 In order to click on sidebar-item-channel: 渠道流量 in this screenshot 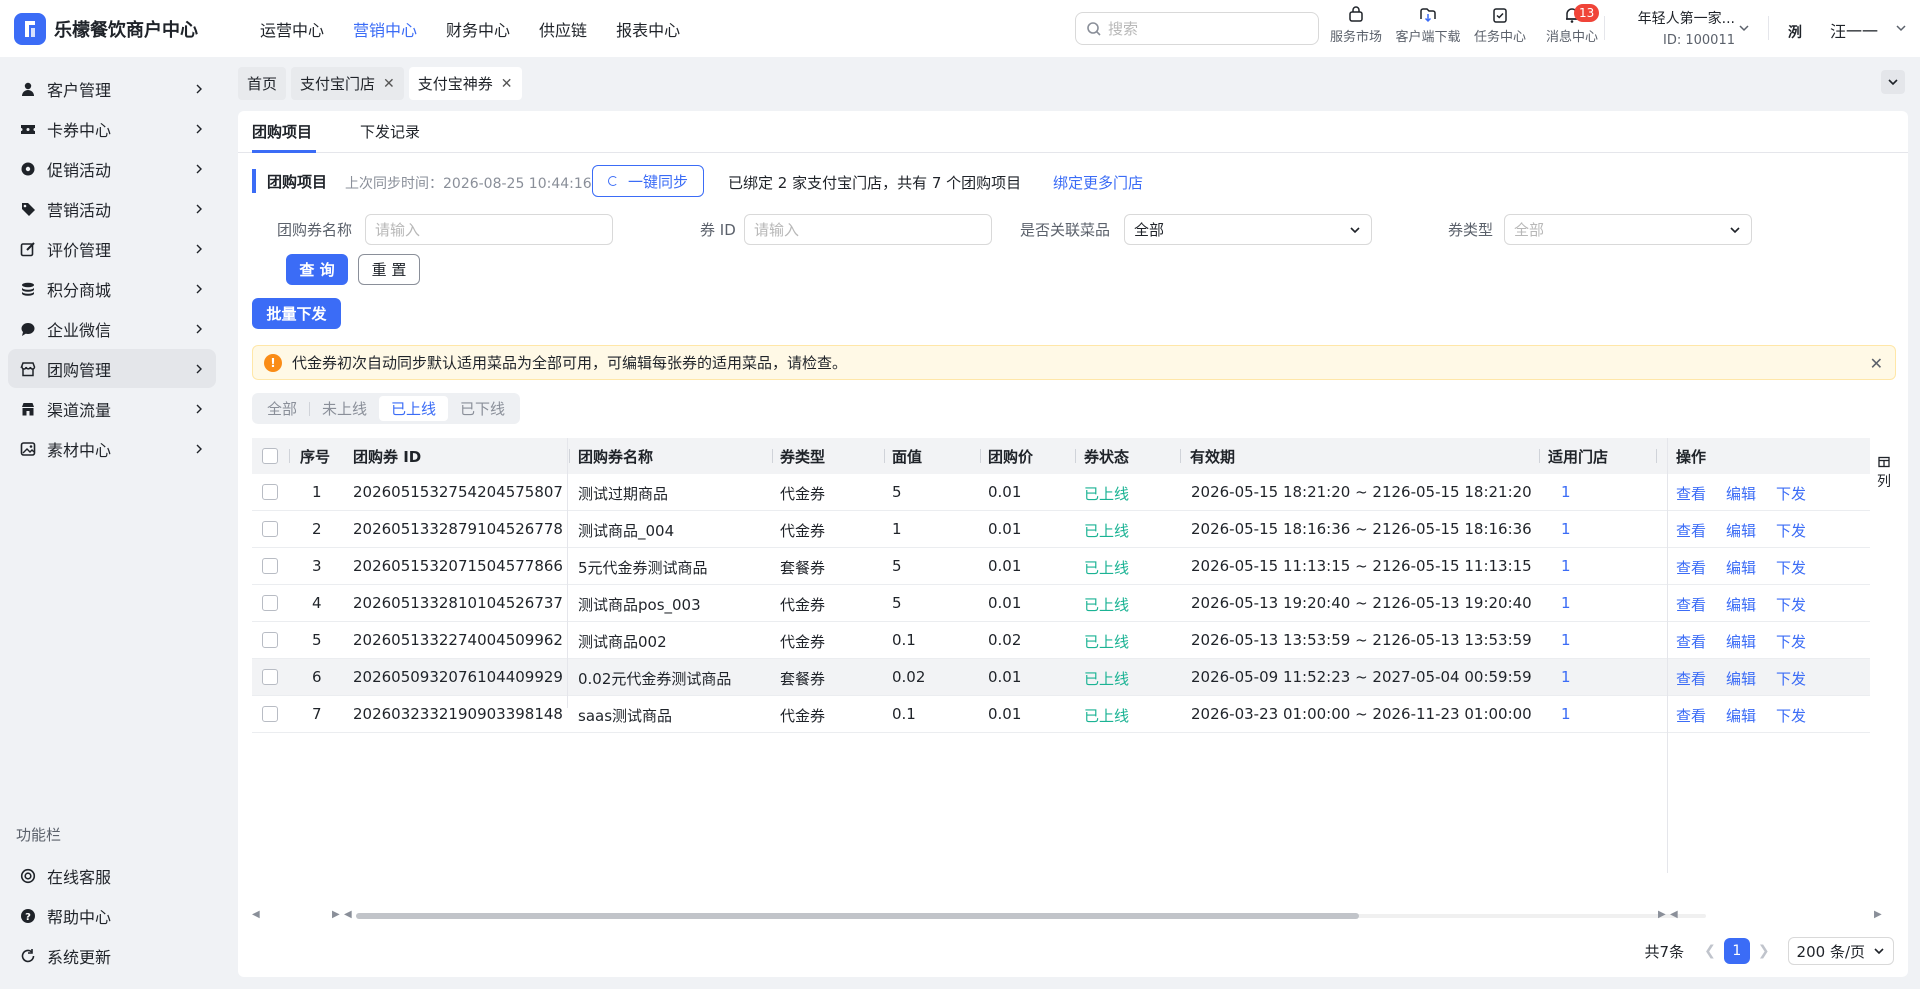, I will do `click(112, 408)`.